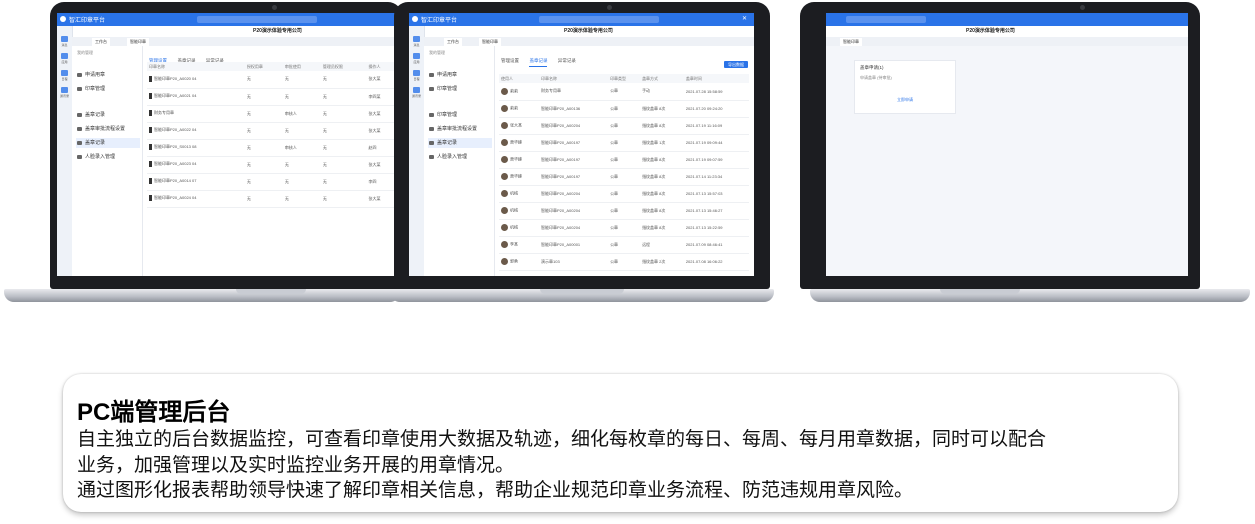  What do you see at coordinates (716, 92) in the screenshot?
I see `table-cell: 2021.07.28 15:58:59` at bounding box center [716, 92].